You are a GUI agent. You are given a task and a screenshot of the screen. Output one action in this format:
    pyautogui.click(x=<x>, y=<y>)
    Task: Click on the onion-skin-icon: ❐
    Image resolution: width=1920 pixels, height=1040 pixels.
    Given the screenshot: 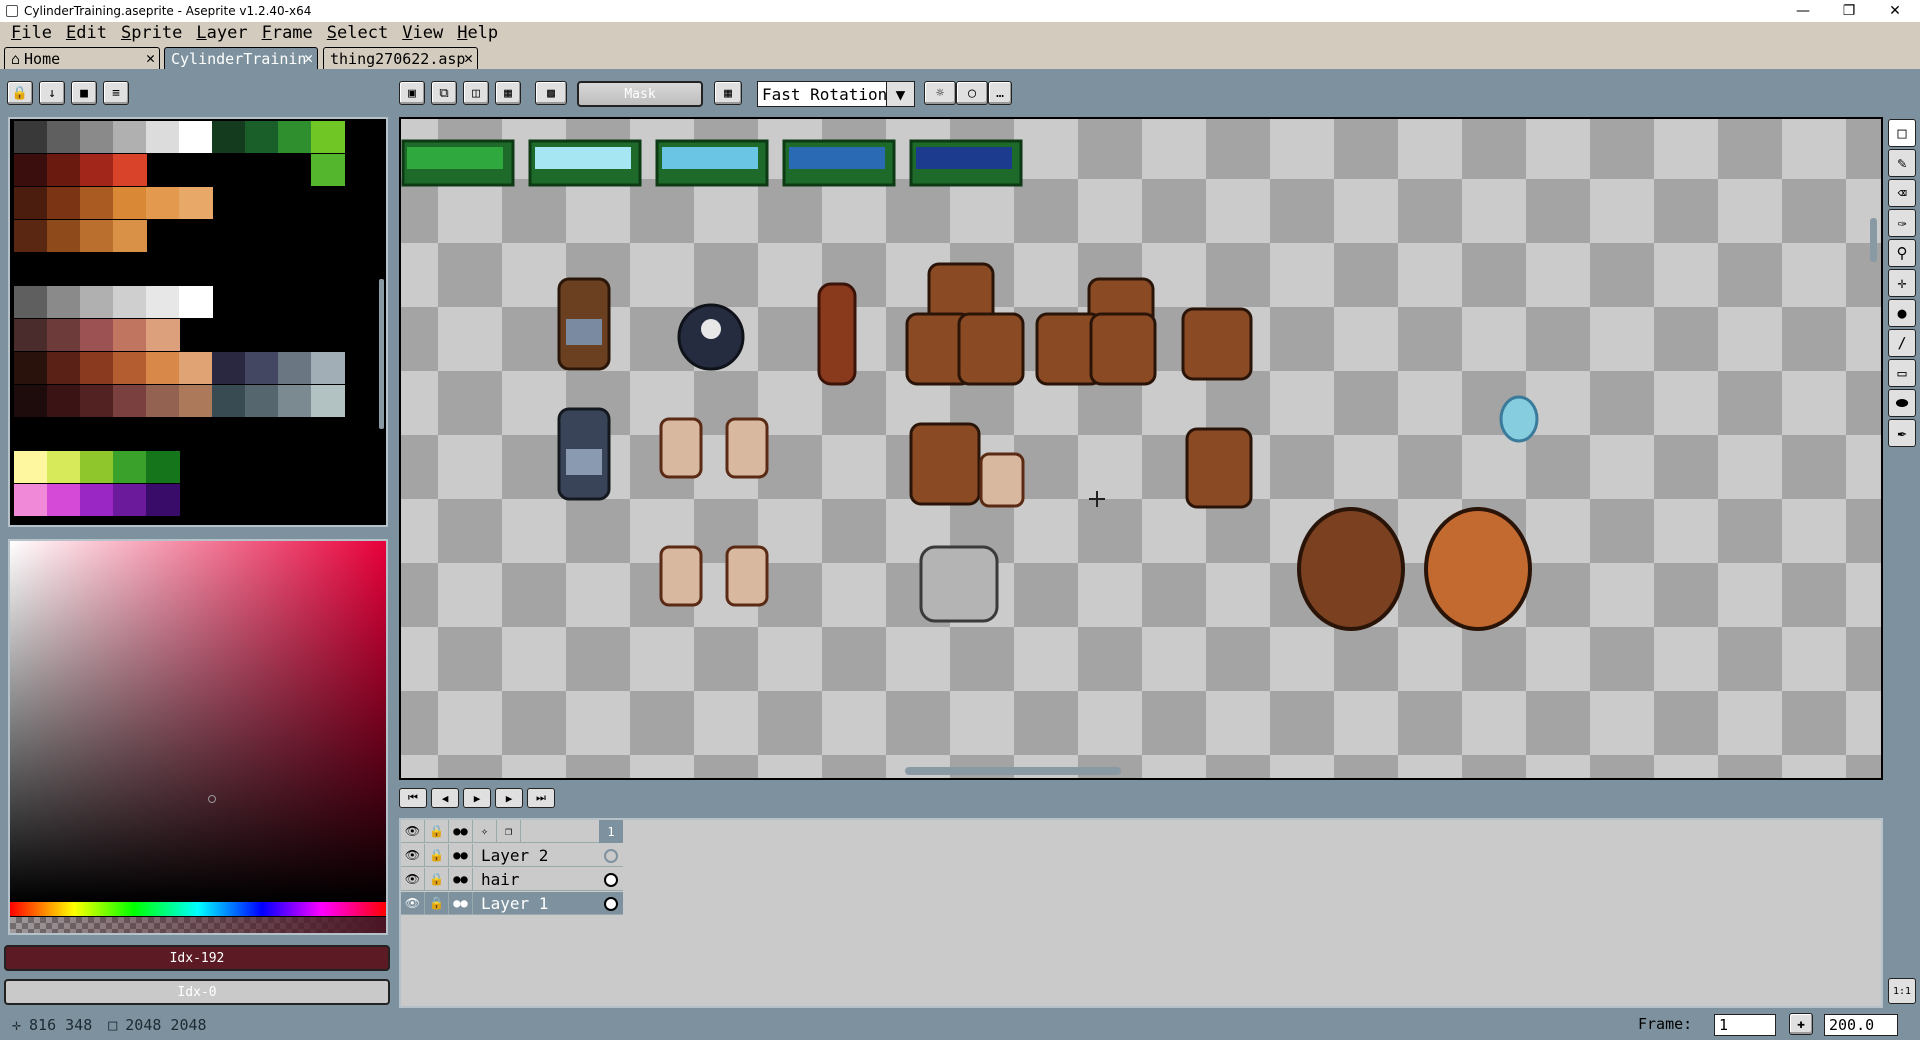 What is the action you would take?
    pyautogui.click(x=509, y=831)
    